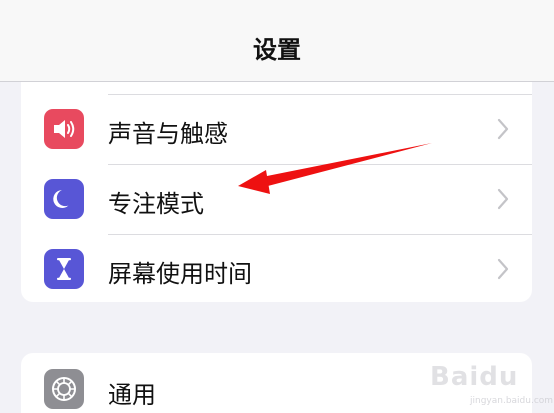  What do you see at coordinates (474, 377) in the screenshot?
I see `watermark: Baidu` at bounding box center [474, 377].